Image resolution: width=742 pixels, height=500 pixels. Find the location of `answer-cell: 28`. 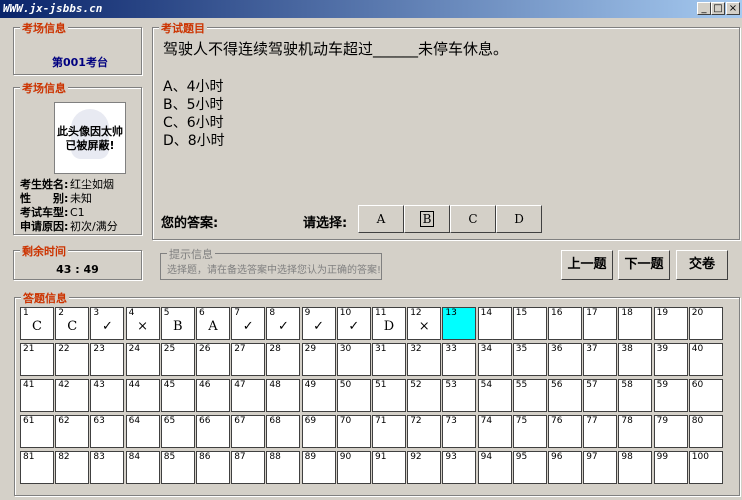

answer-cell: 28 is located at coordinates (283, 359).